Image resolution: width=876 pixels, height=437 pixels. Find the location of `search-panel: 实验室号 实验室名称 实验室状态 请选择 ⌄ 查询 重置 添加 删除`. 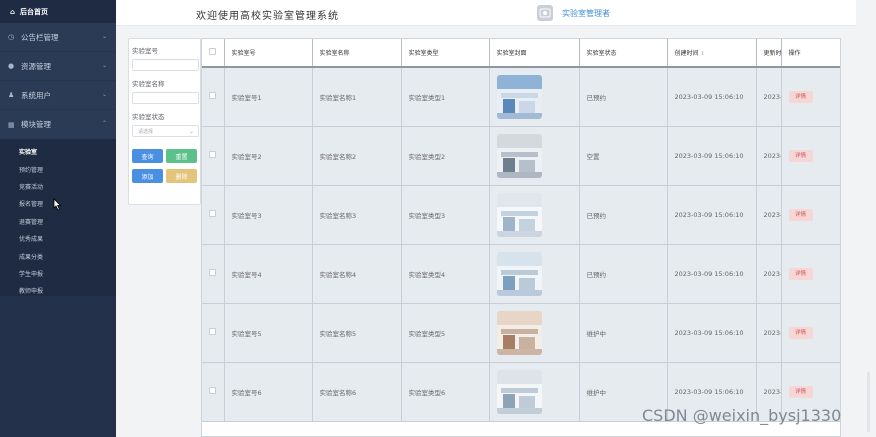

search-panel: 实验室号 实验室名称 实验室状态 请选择 ⌄ 查询 重置 添加 删除 is located at coordinates (164, 121).